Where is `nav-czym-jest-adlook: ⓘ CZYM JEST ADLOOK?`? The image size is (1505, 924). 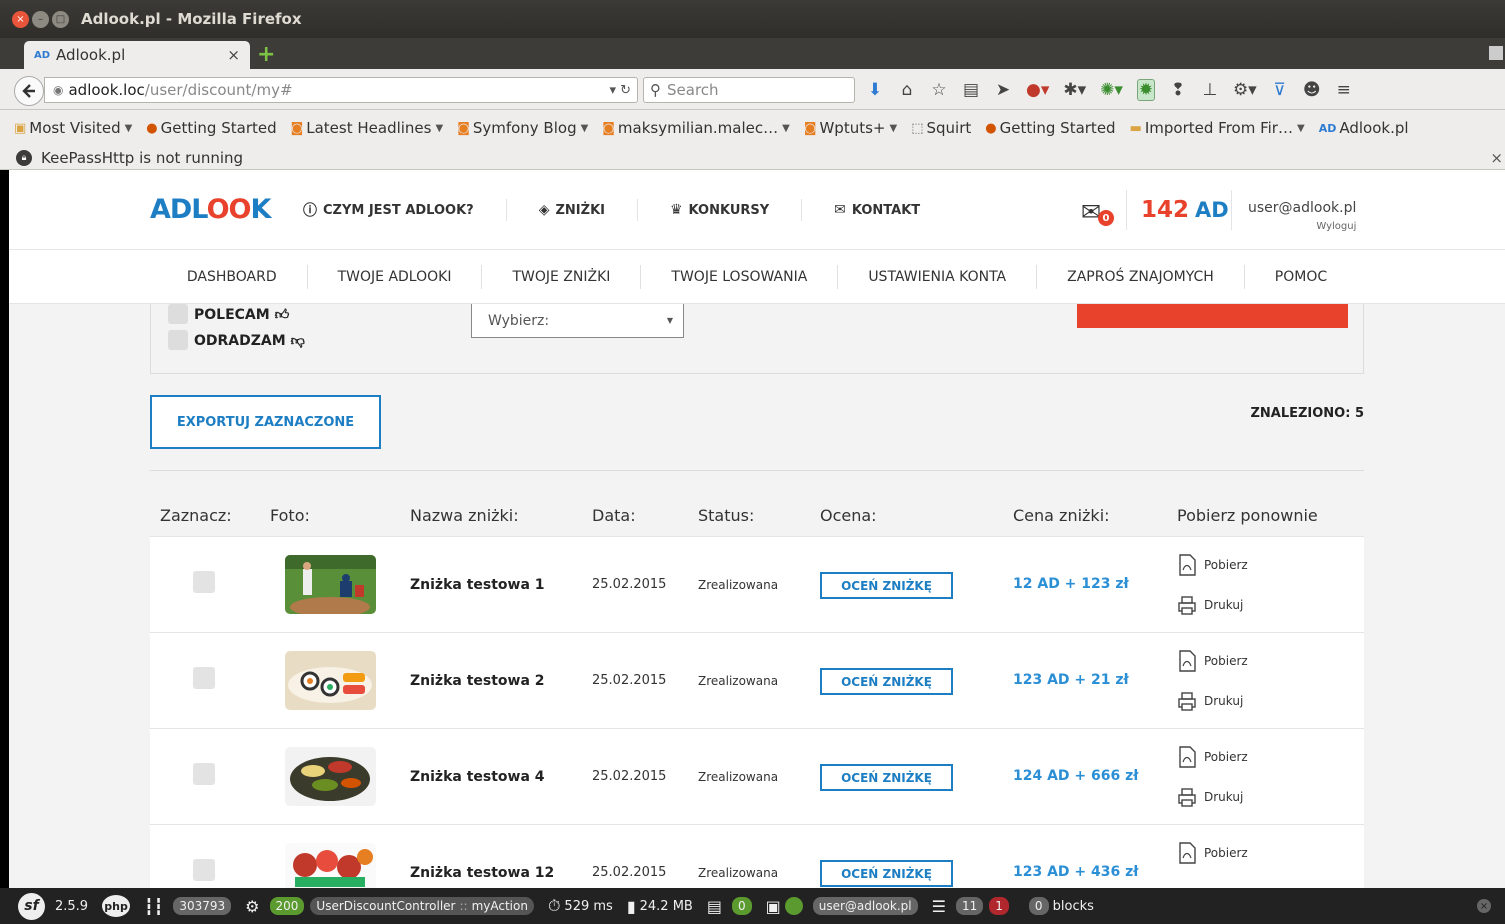
nav-czym-jest-adlook: ⓘ CZYM JEST ADLOOK? is located at coordinates (404, 210).